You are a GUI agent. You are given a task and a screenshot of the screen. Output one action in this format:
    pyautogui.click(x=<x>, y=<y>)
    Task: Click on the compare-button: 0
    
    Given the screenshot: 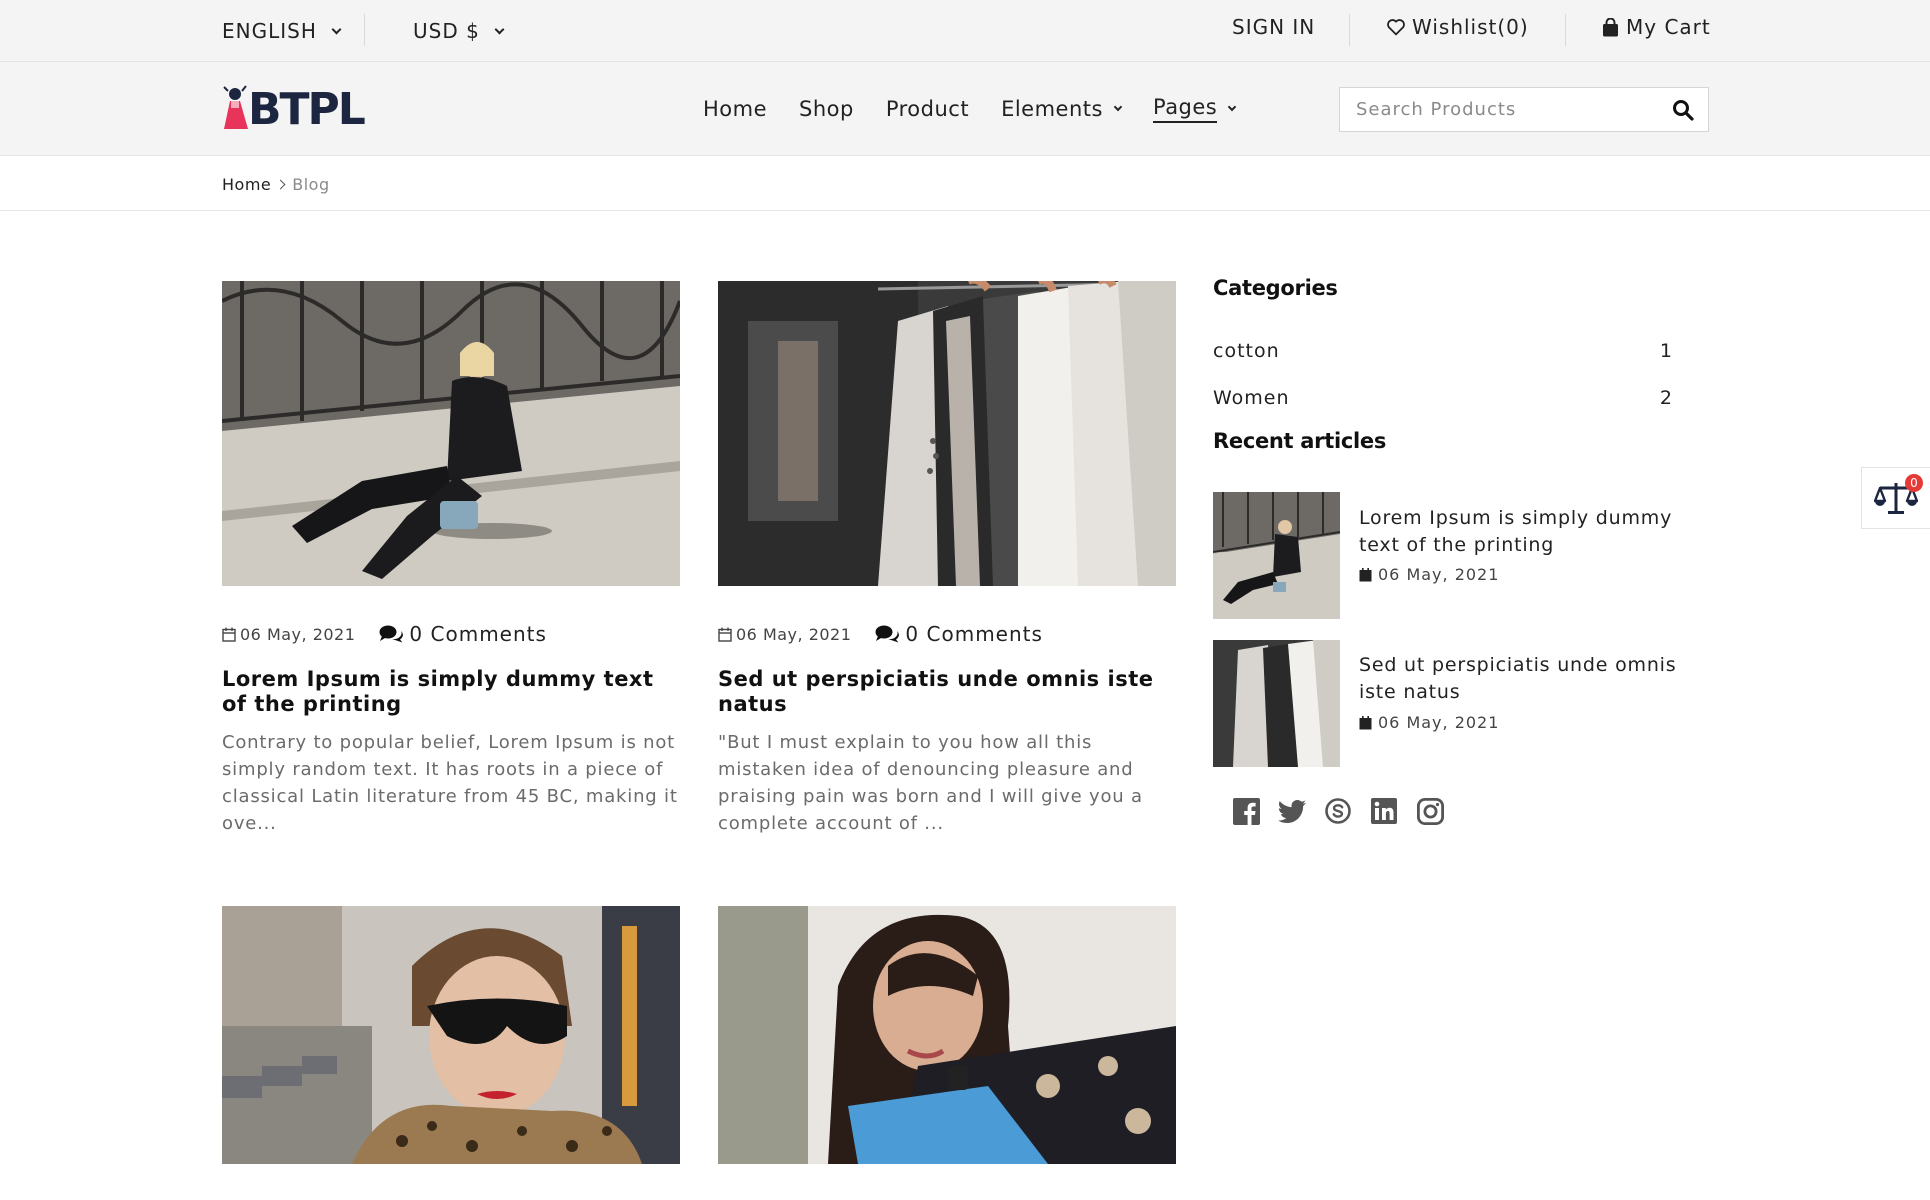 What is the action you would take?
    pyautogui.click(x=1895, y=498)
    